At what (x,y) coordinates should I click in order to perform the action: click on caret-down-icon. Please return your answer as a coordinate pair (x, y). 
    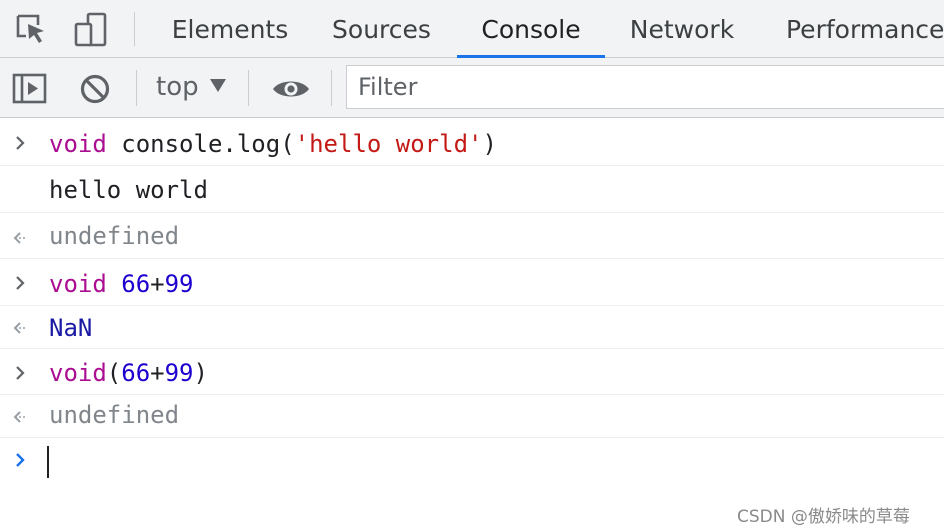
    Looking at the image, I should click on (218, 85).